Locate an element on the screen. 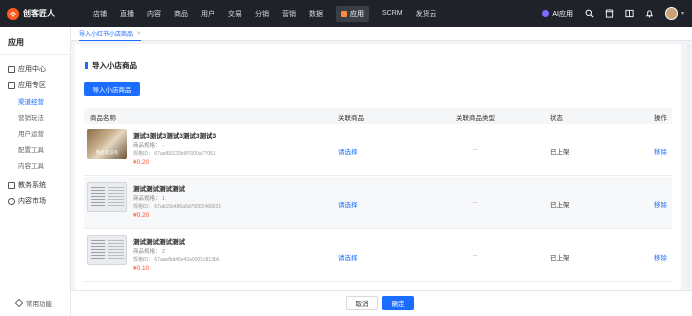 The image size is (692, 316). common-functions-button: 常用功能 is located at coordinates (33, 303).